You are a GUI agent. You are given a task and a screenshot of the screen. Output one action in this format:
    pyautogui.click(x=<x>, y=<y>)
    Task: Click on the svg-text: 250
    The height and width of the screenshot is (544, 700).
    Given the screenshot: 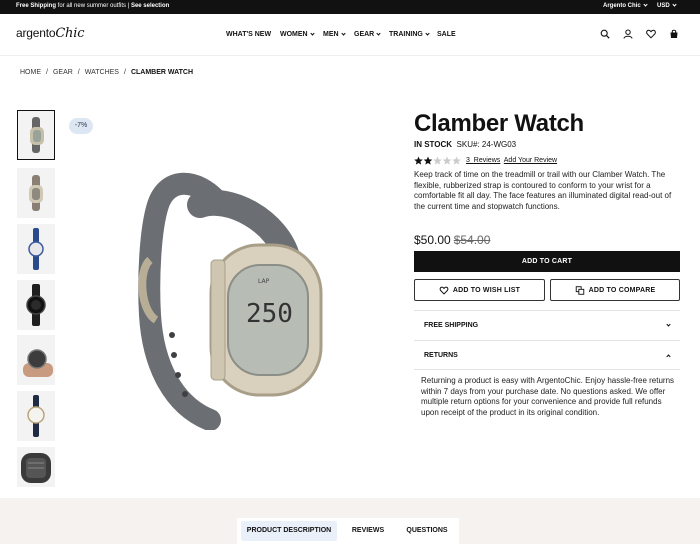 What is the action you would take?
    pyautogui.click(x=269, y=314)
    